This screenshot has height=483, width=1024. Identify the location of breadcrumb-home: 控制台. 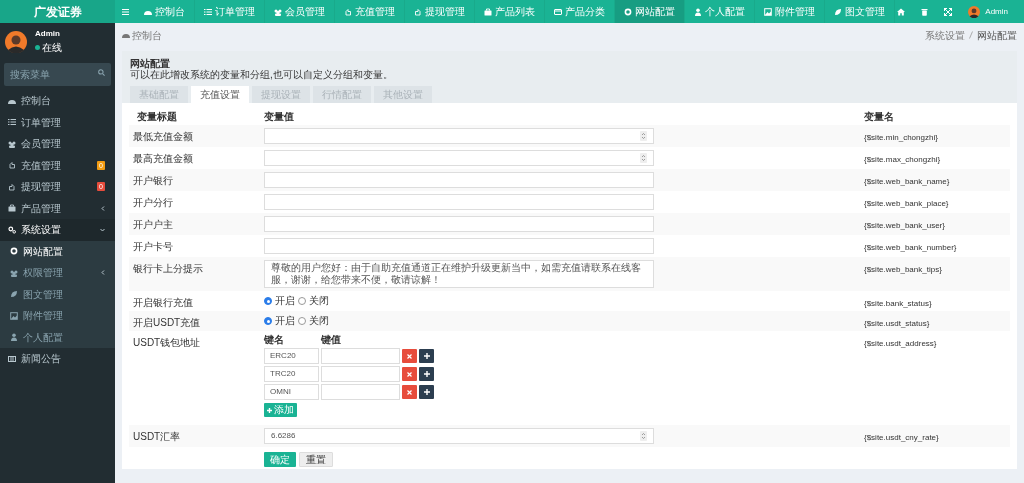
(147, 35).